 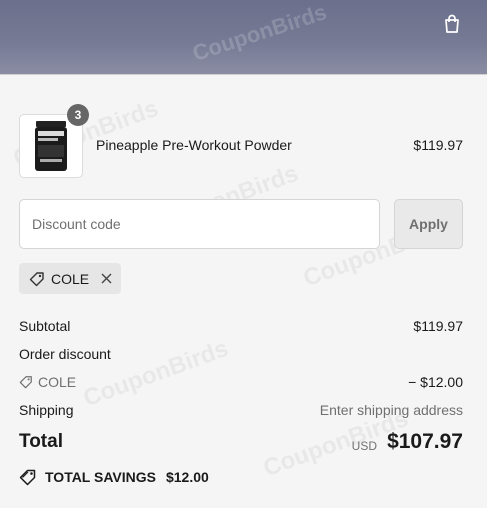 What do you see at coordinates (438, 145) in the screenshot?
I see `product-price: $119.97` at bounding box center [438, 145].